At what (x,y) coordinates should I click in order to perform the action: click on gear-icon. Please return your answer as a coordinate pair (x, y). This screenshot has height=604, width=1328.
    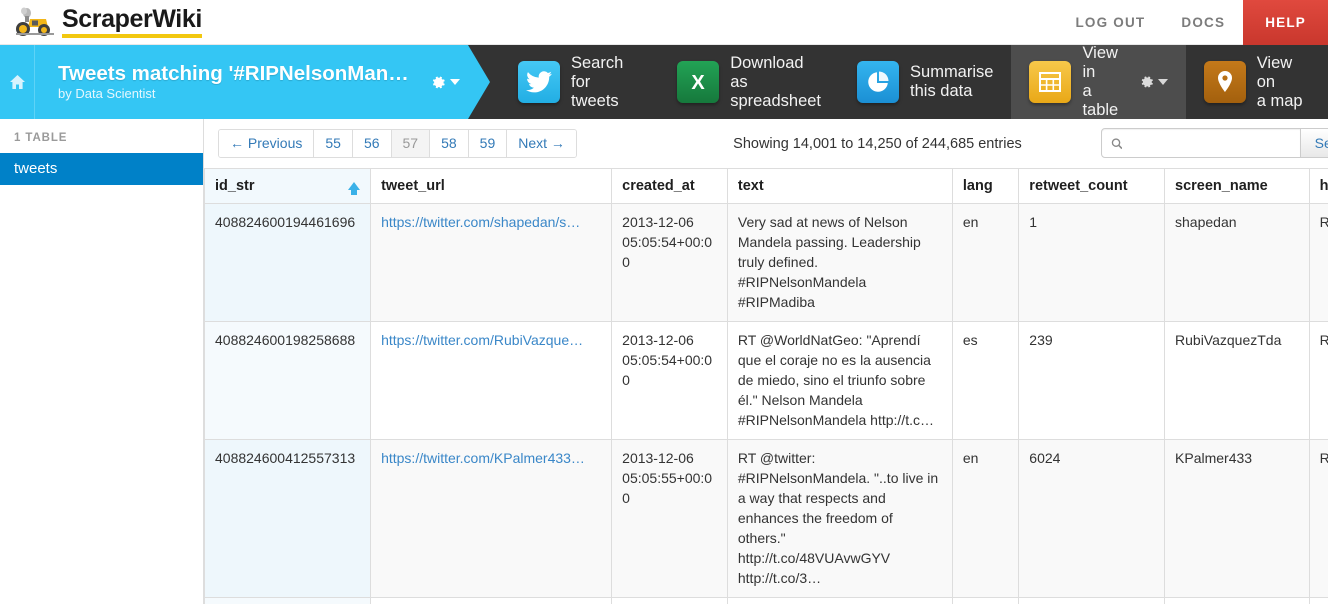
    Looking at the image, I should click on (1147, 82).